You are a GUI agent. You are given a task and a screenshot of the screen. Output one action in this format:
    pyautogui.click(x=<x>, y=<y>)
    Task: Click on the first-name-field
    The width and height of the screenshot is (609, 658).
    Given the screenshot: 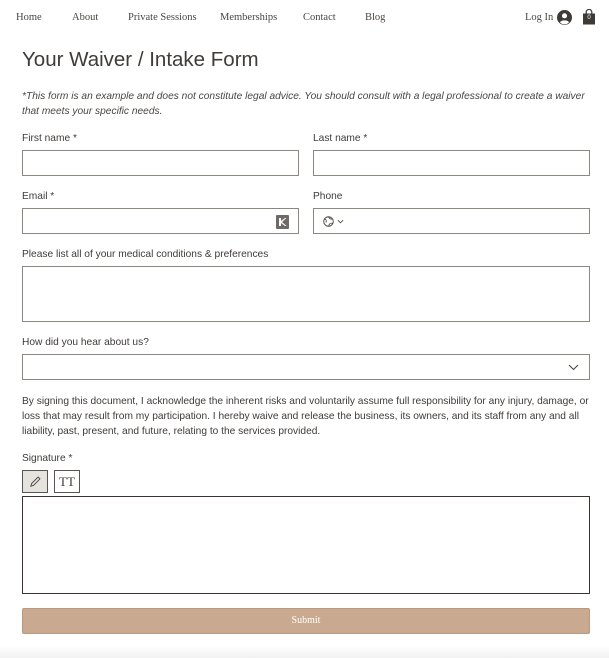 What is the action you would take?
    pyautogui.click(x=160, y=163)
    